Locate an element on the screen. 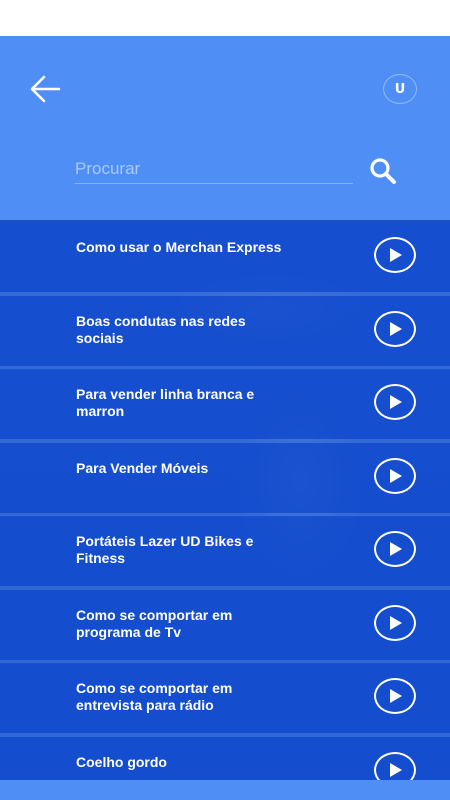  video-title: Para vender linha branca e marron is located at coordinates (165, 402).